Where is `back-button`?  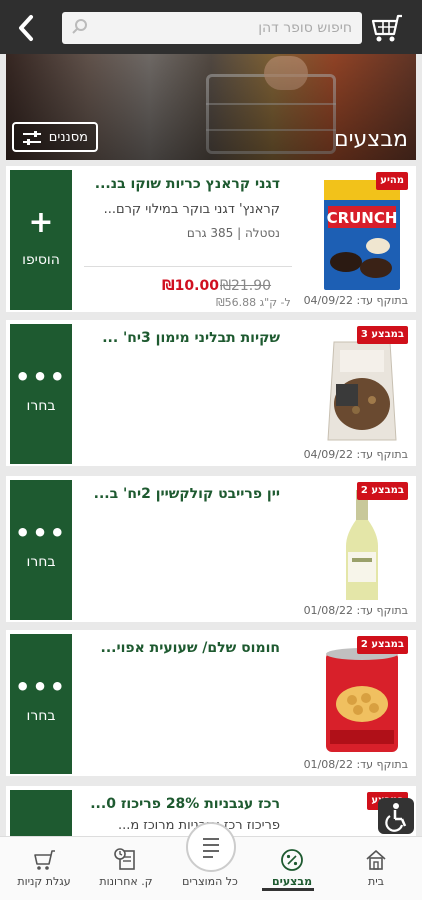
back-button is located at coordinates (26, 28).